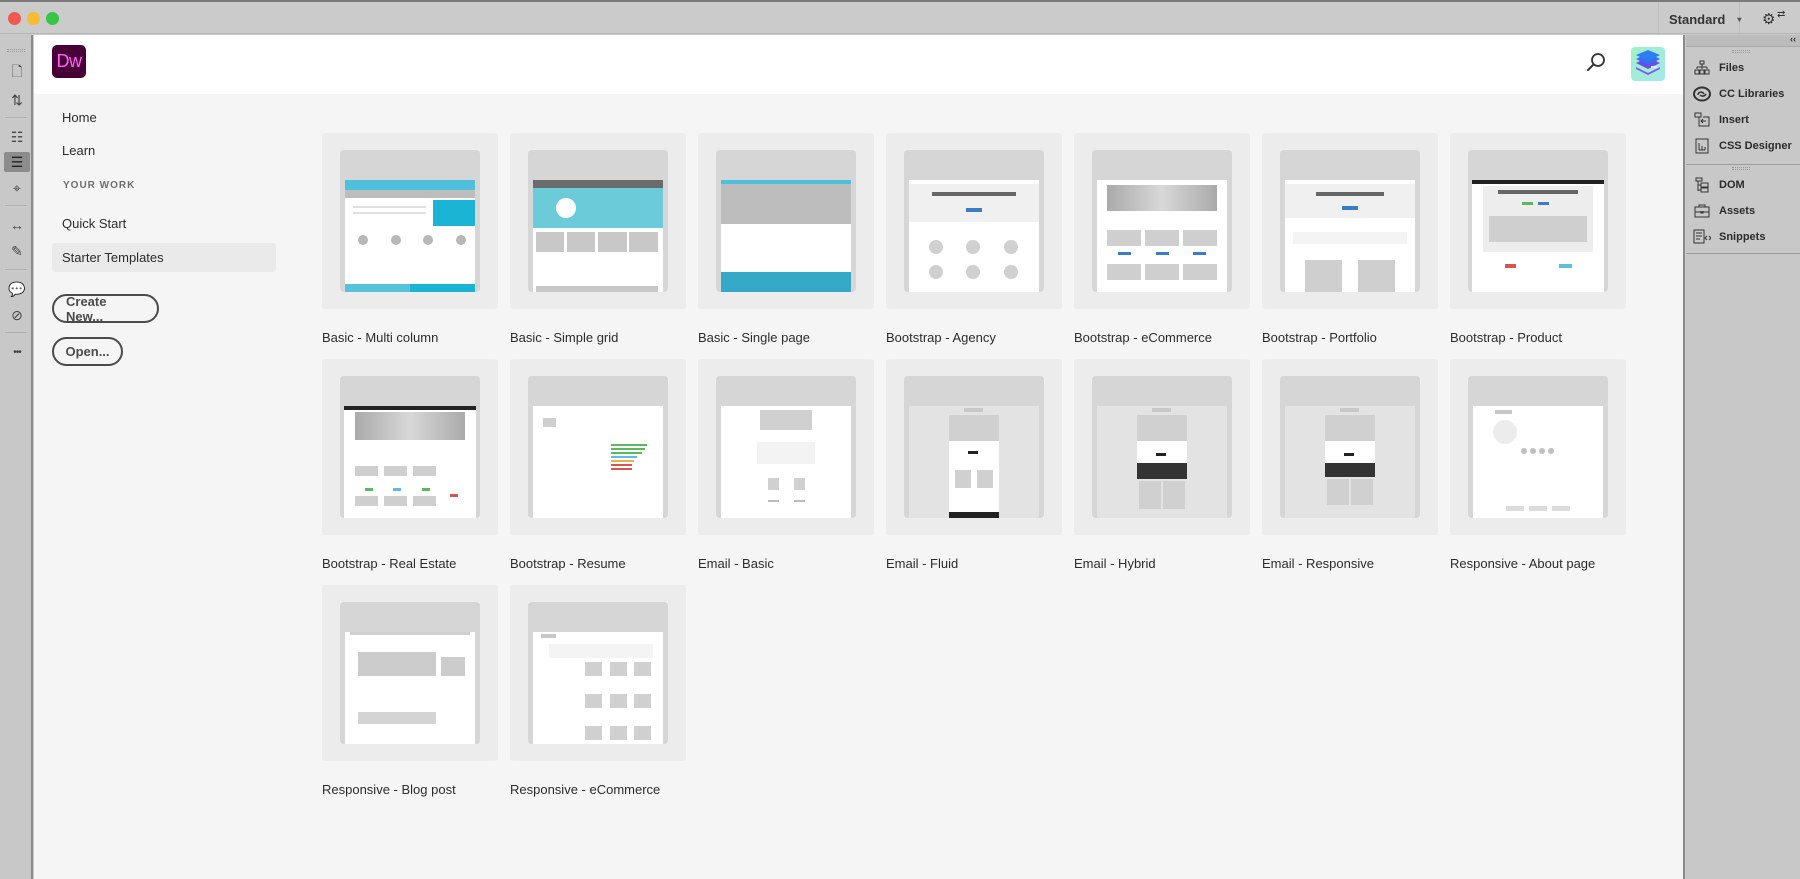 The height and width of the screenshot is (879, 1800). Describe the element at coordinates (1743, 40) in the screenshot. I see `panel-dock-header: ‹‹` at that location.